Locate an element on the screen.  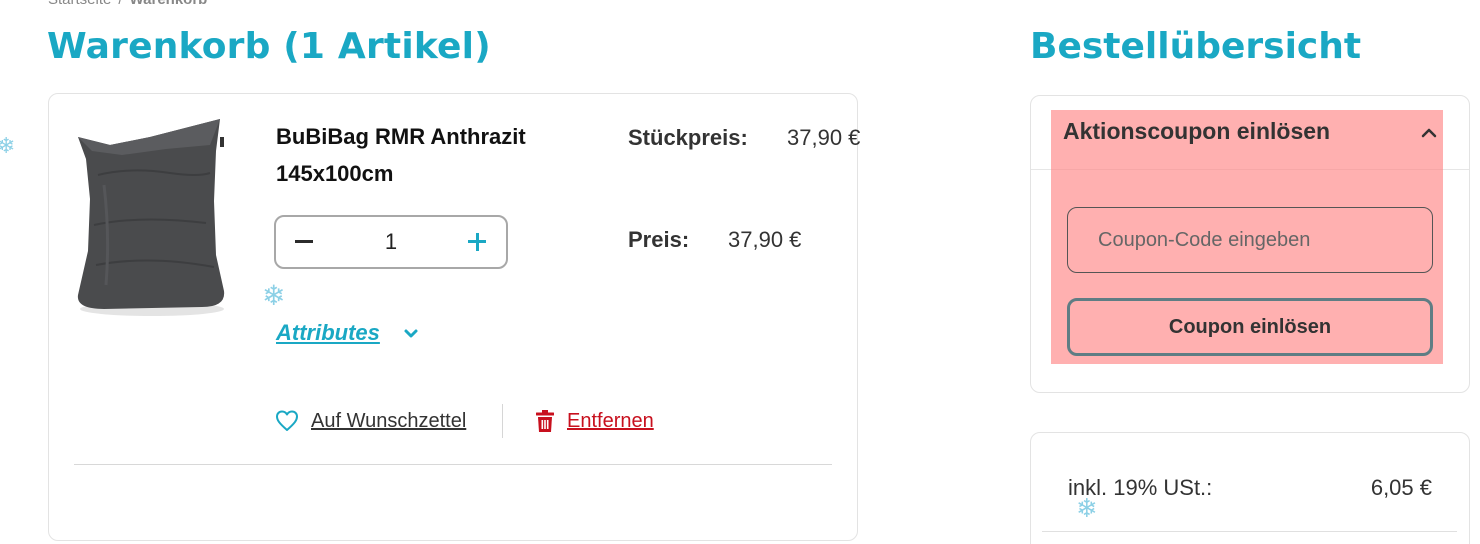
breadcrumb-home-link: Startseite is located at coordinates (79, 4).